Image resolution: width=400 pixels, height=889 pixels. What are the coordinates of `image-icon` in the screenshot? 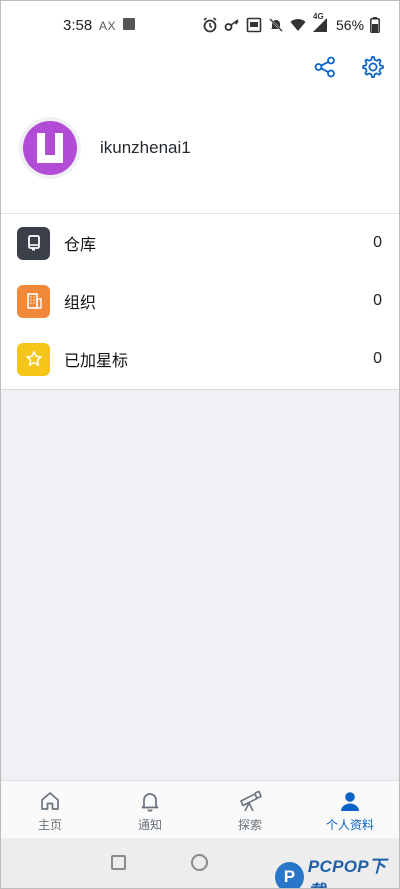 It's located at (129, 24).